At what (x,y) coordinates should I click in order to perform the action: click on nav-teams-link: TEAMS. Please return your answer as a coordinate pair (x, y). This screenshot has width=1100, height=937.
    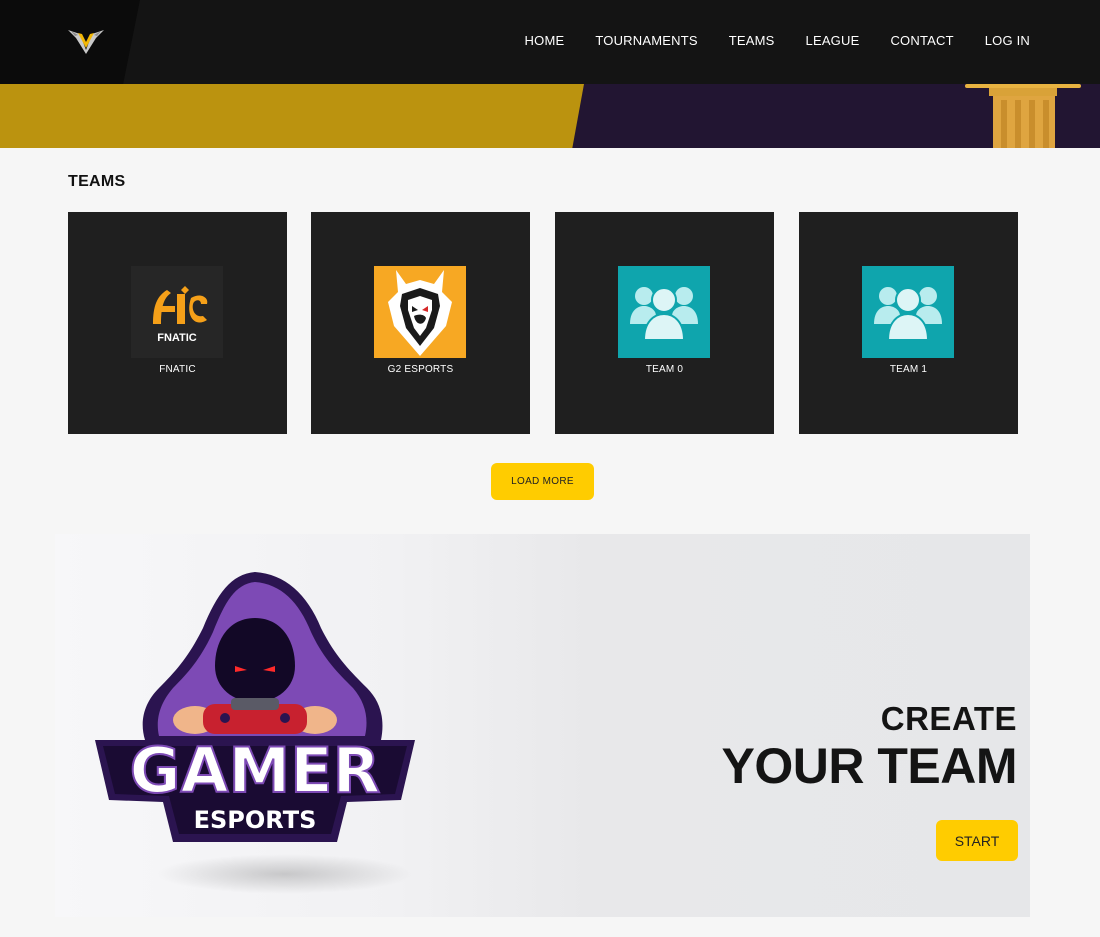
    Looking at the image, I should click on (752, 40).